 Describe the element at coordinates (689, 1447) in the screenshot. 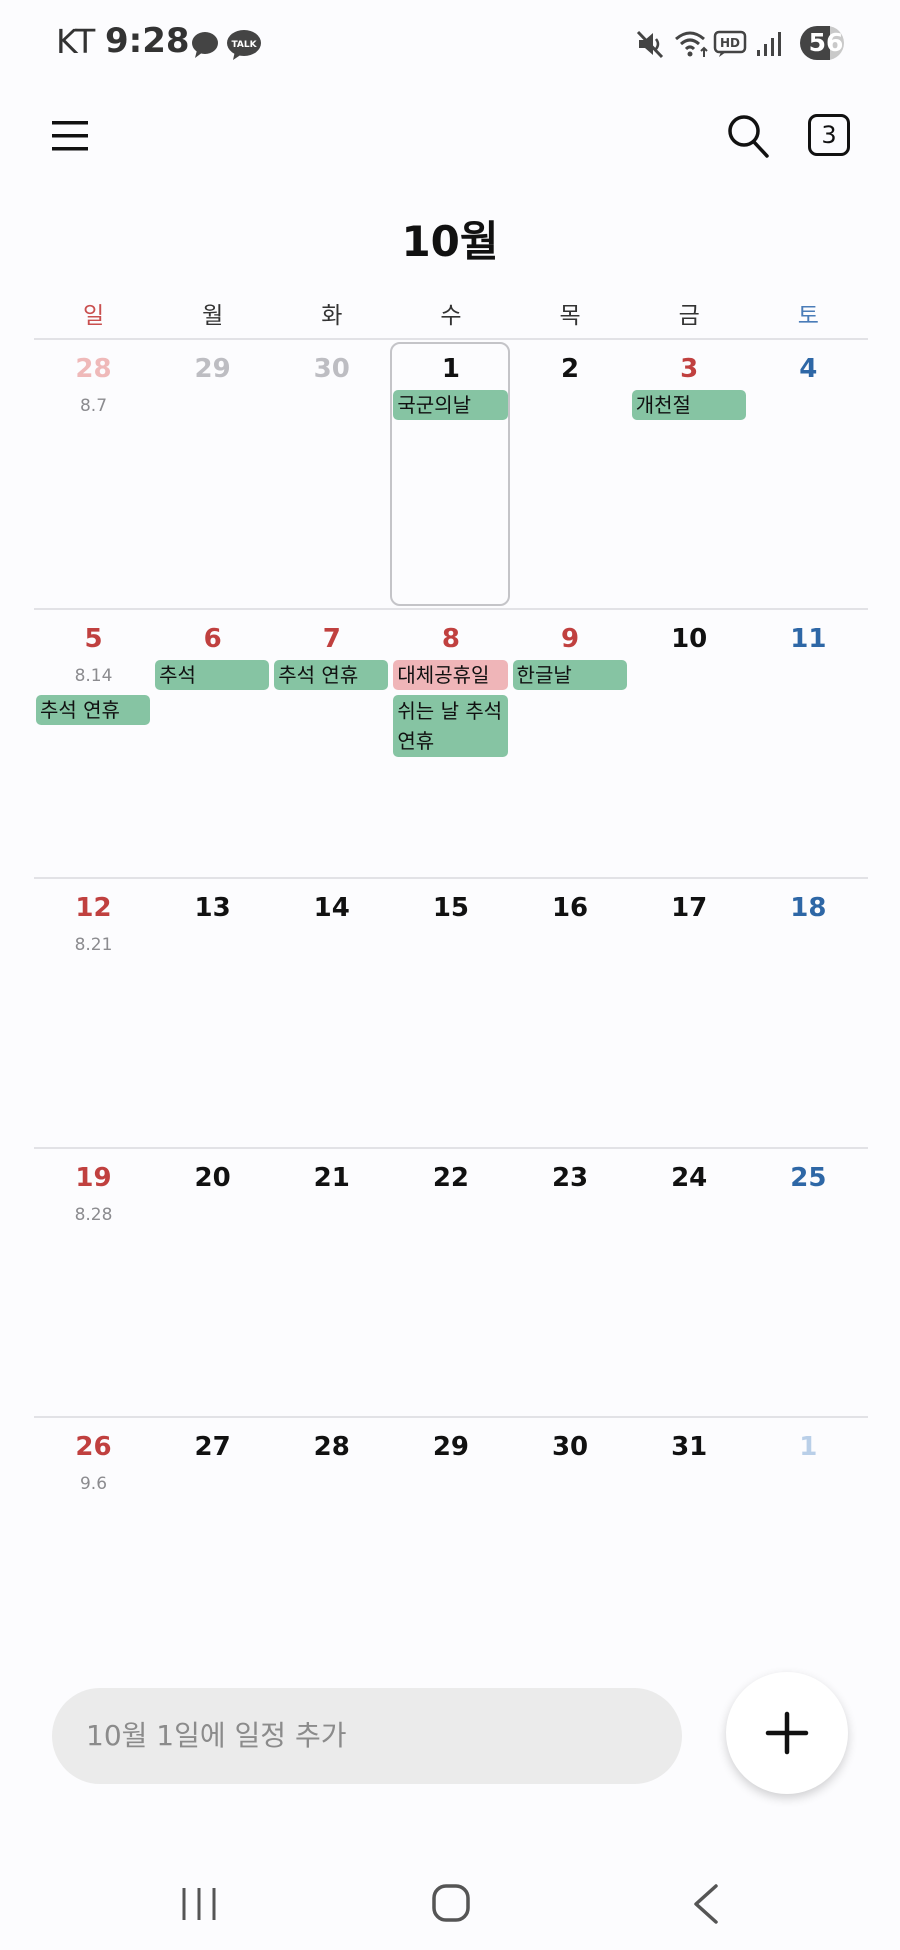

I see `day-number: 31` at that location.